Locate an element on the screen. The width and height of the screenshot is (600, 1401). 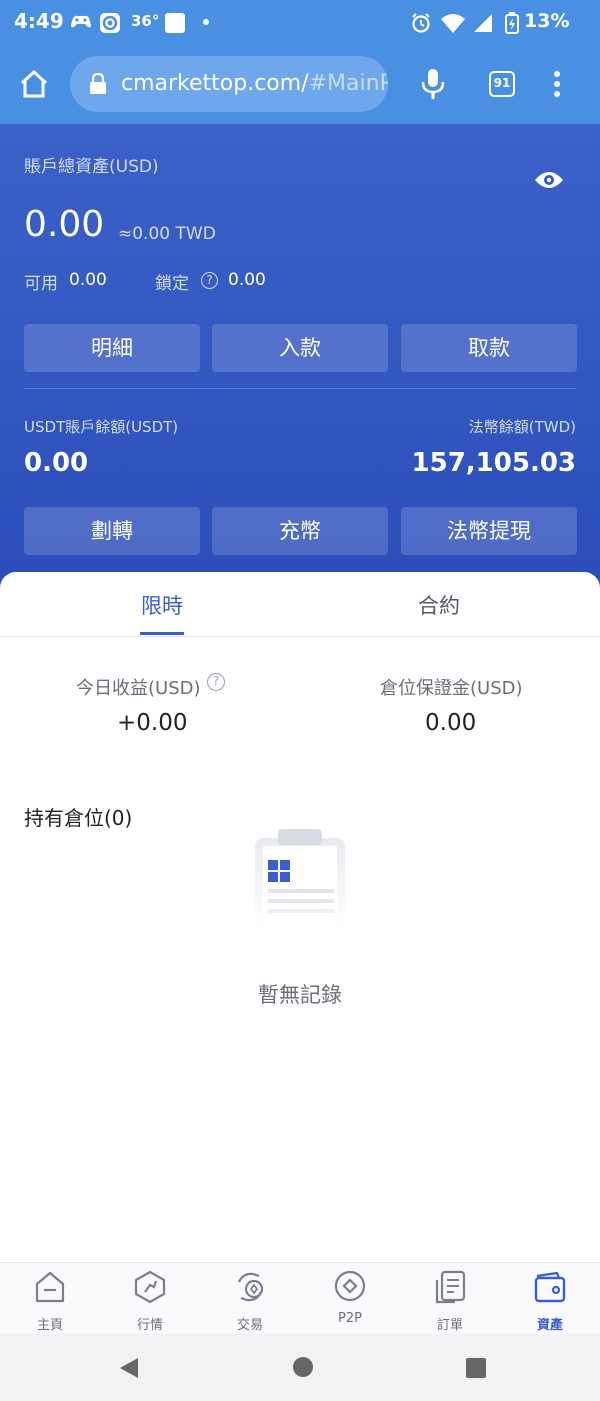
wifi-icon is located at coordinates (453, 25).